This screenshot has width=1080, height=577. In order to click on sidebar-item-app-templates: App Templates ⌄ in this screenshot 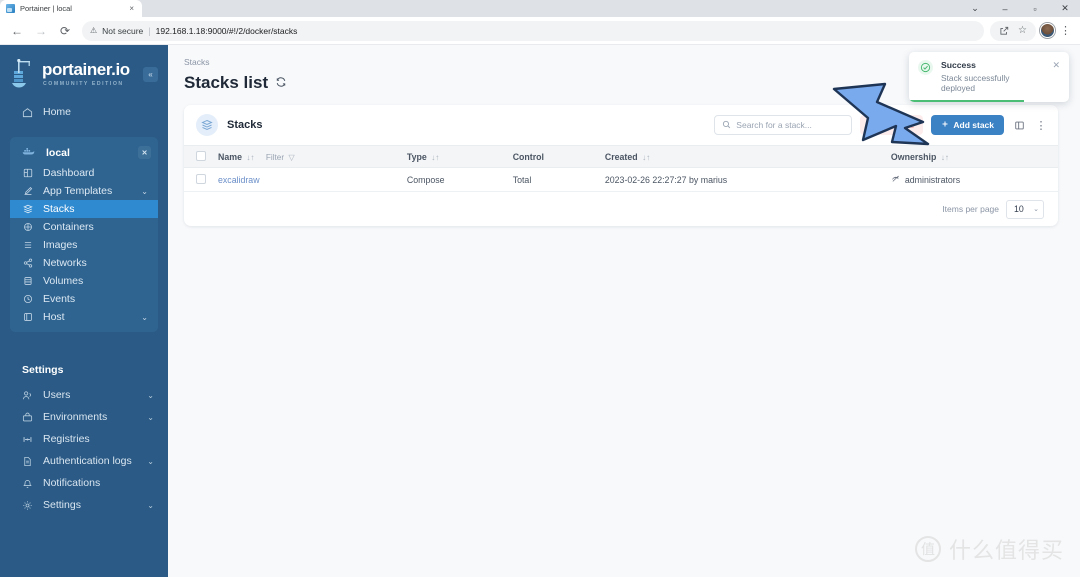, I will do `click(84, 191)`.